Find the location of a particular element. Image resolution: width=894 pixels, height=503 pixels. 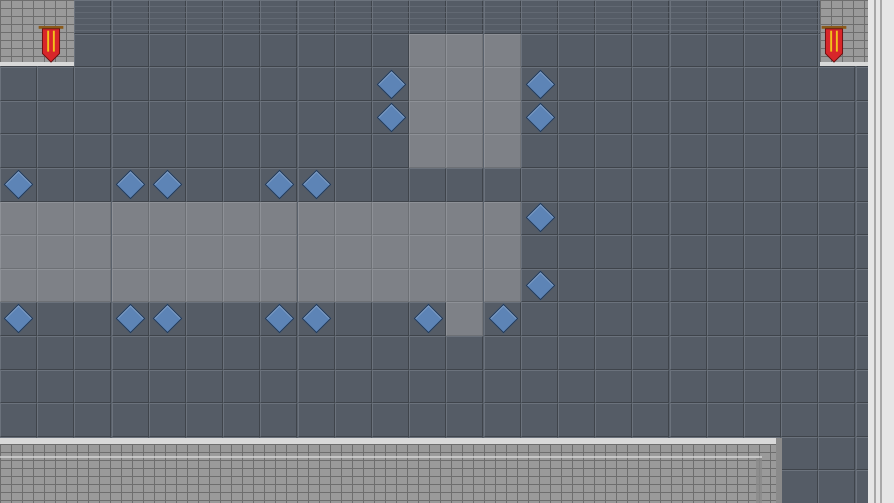

right-edge-rail is located at coordinates (881, 251).